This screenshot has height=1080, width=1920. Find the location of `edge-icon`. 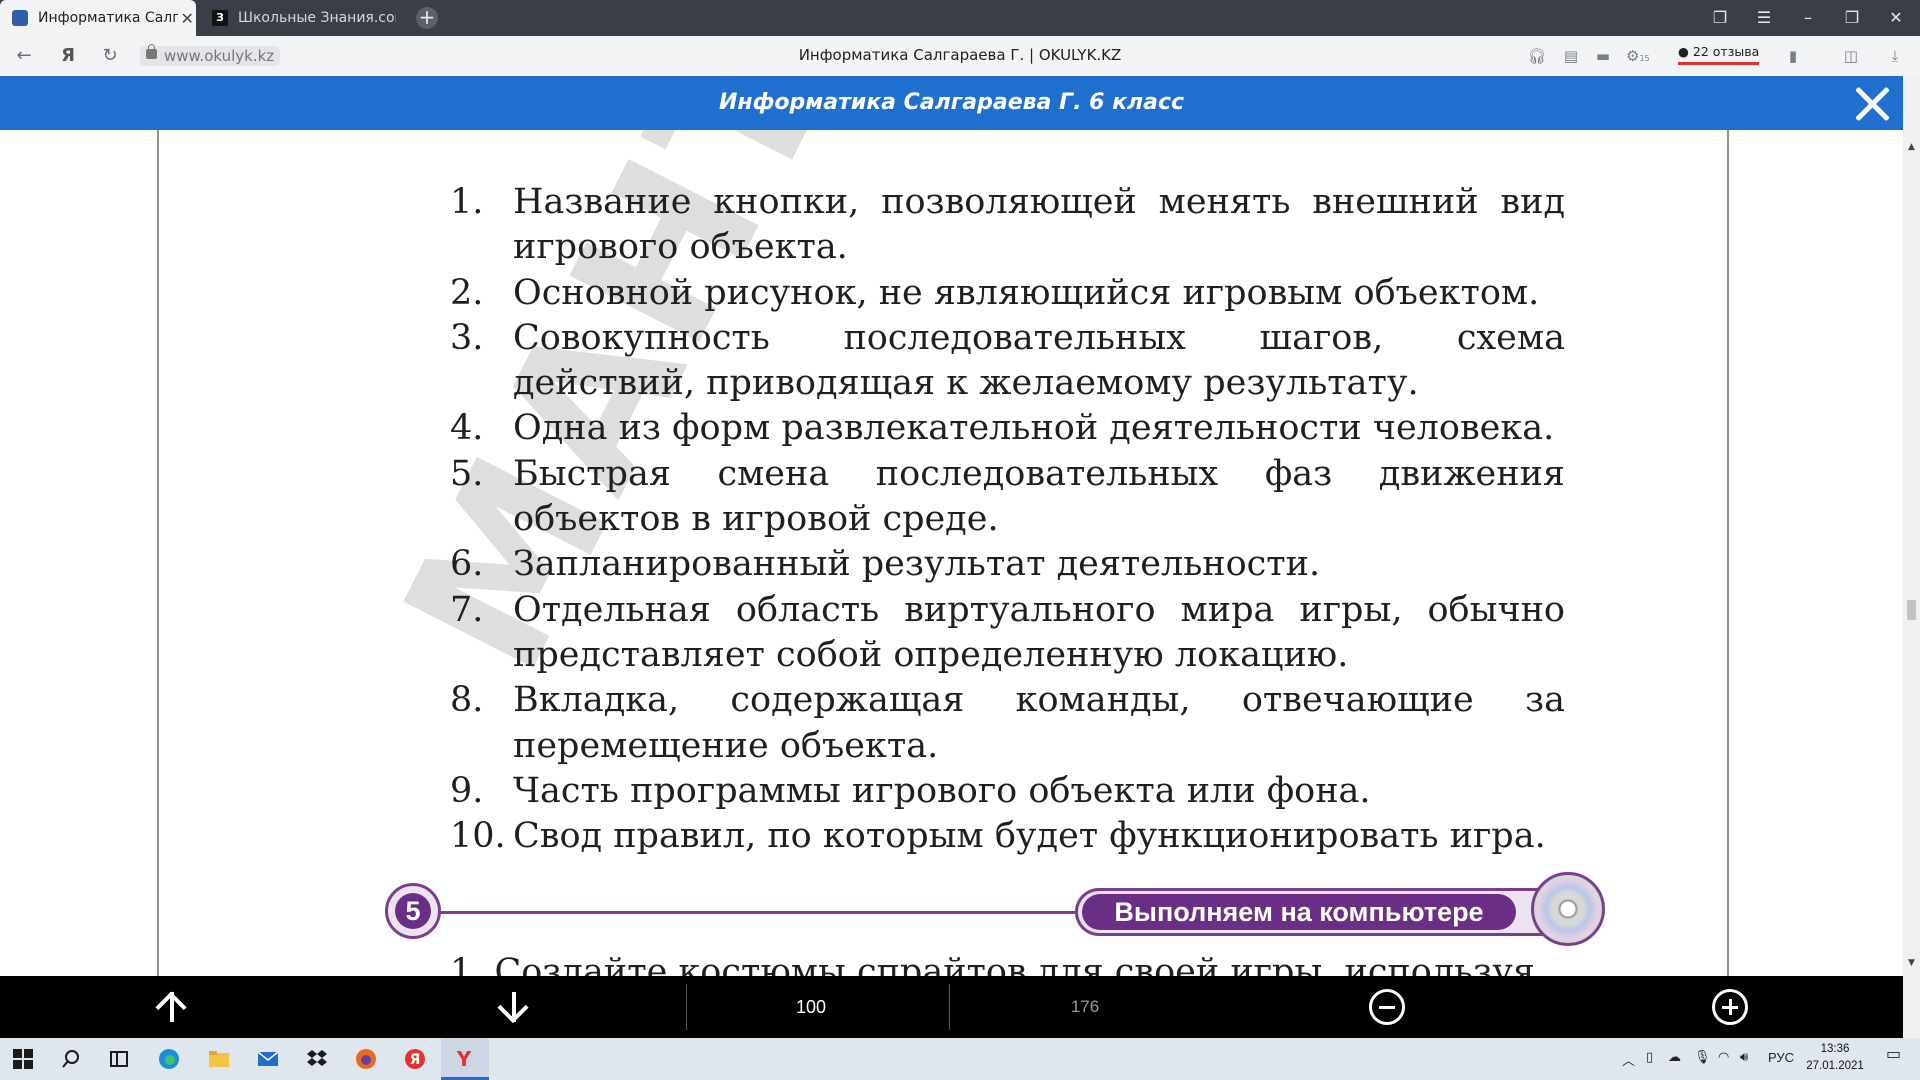

edge-icon is located at coordinates (169, 1059).